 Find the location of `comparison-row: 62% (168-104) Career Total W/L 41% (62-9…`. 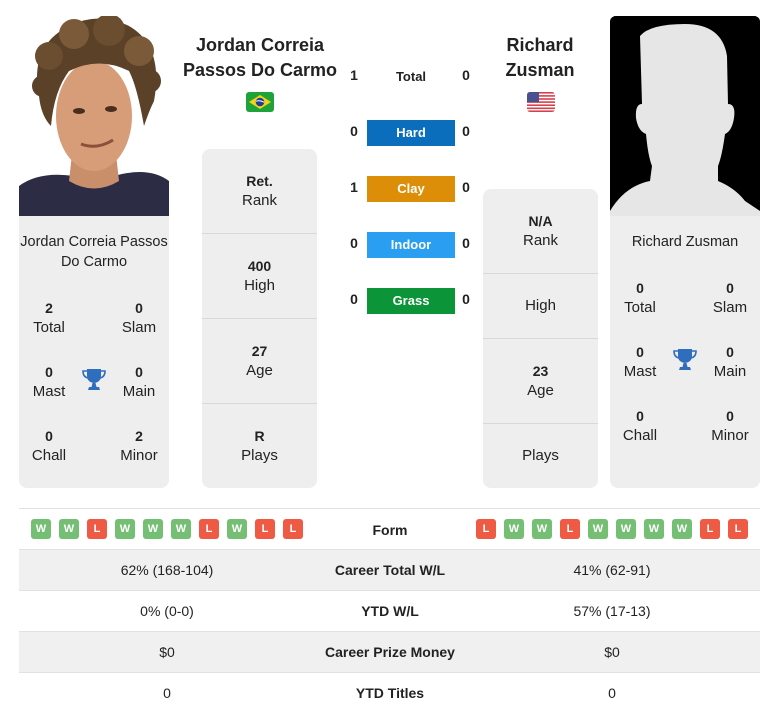

comparison-row: 62% (168-104) Career Total W/L 41% (62-9… is located at coordinates (389, 570).